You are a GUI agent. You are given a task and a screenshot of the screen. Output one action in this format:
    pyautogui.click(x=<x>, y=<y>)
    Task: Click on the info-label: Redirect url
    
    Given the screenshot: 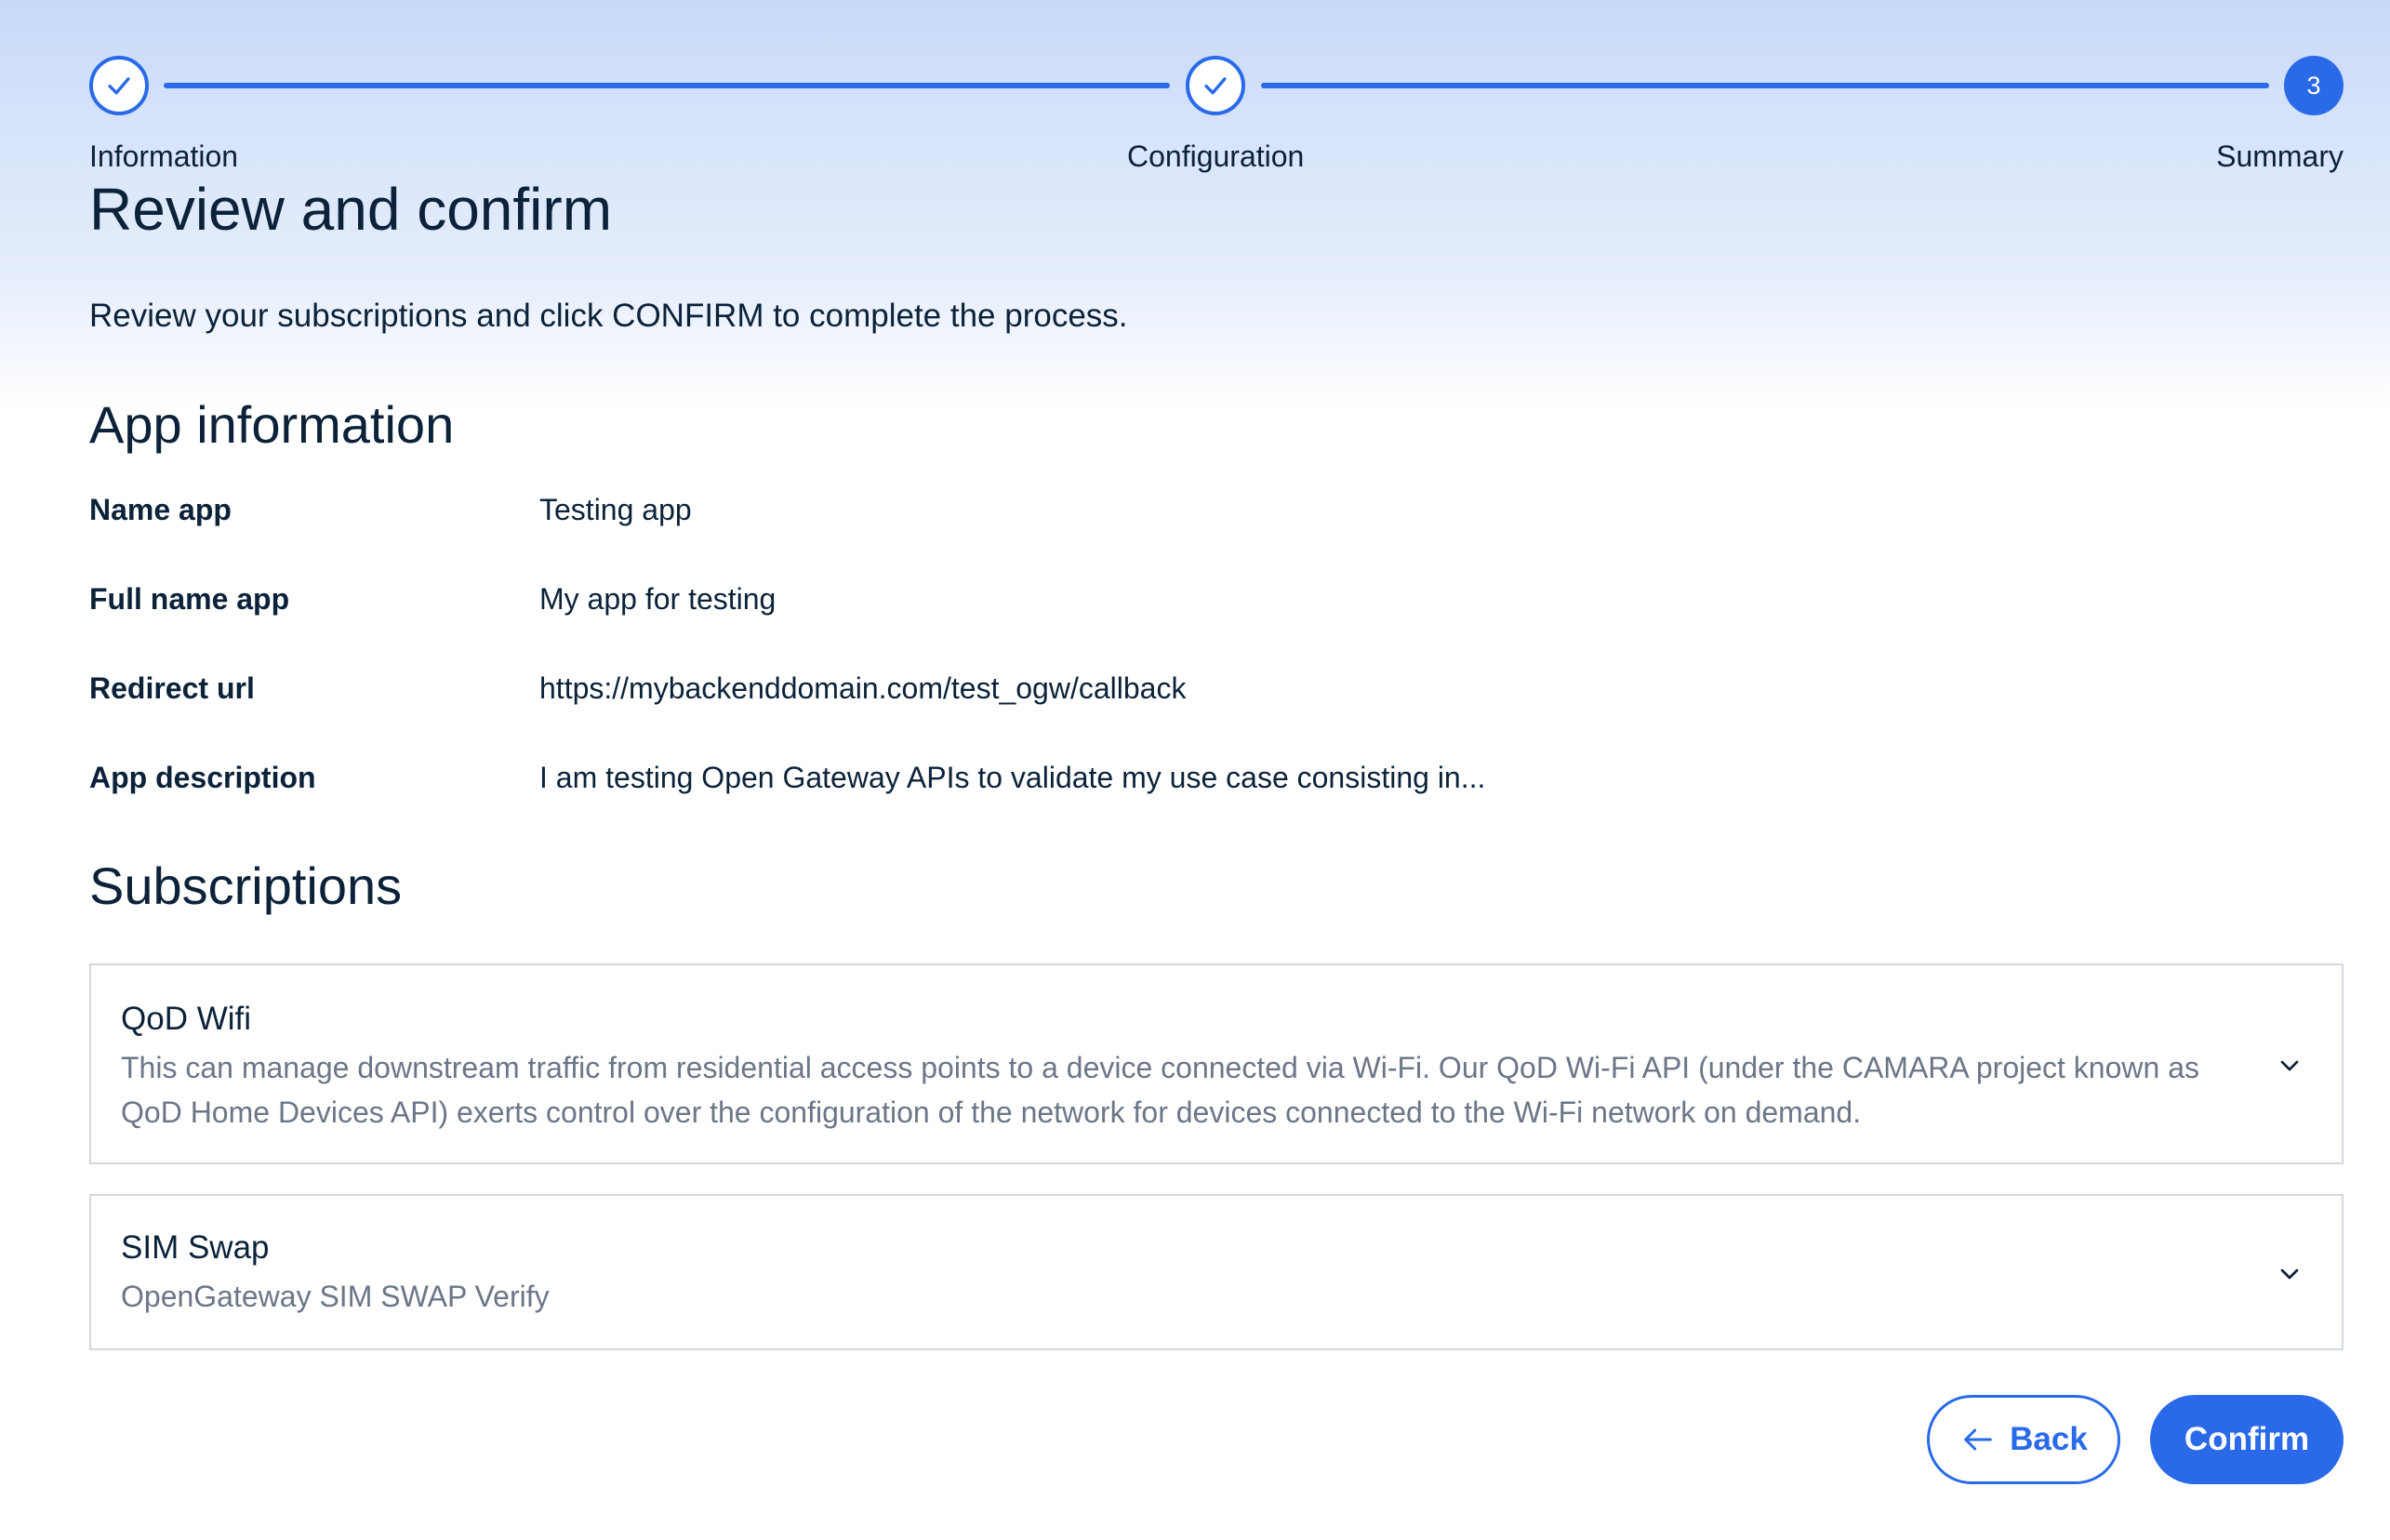 What is the action you would take?
    pyautogui.click(x=172, y=688)
    